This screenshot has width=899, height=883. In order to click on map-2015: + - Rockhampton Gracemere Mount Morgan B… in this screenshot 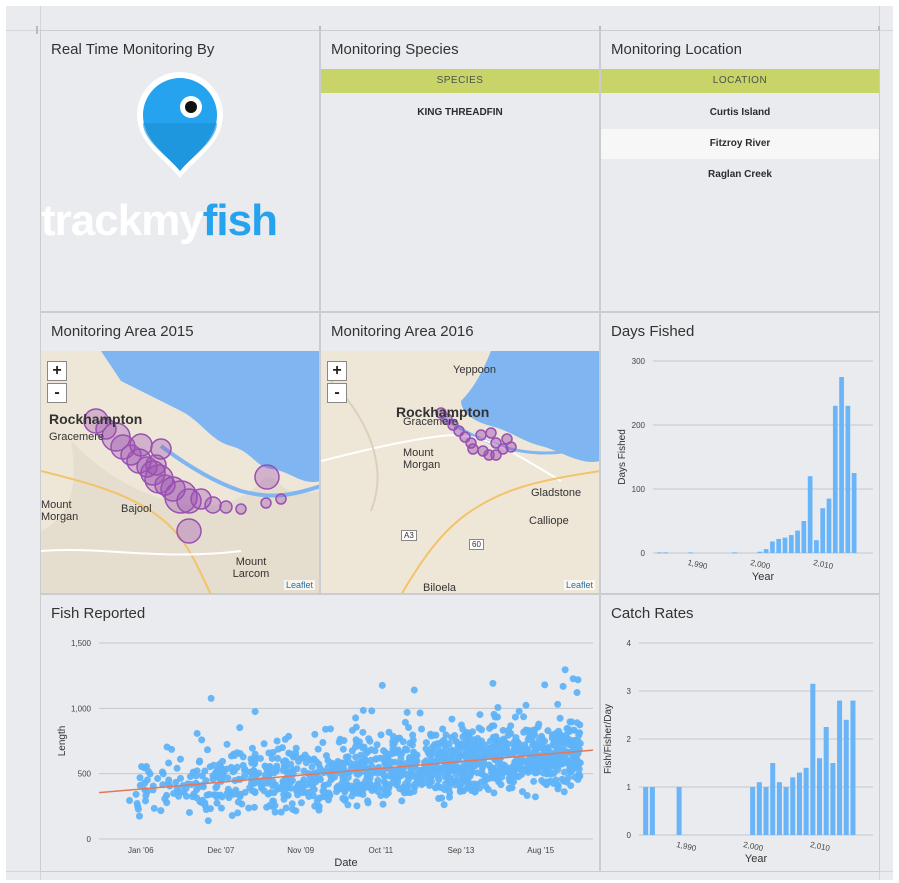, I will do `click(180, 472)`.